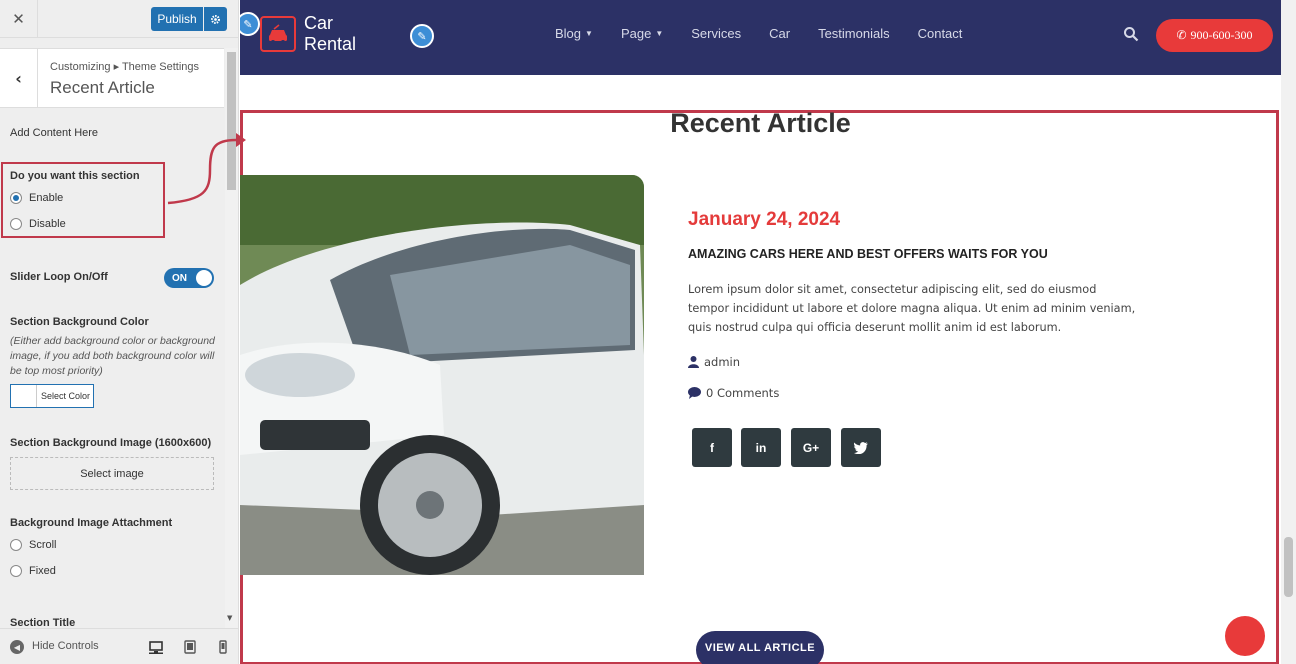 This screenshot has width=1296, height=664. Describe the element at coordinates (330, 44) in the screenshot. I see `logo-line-2: Rental` at that location.